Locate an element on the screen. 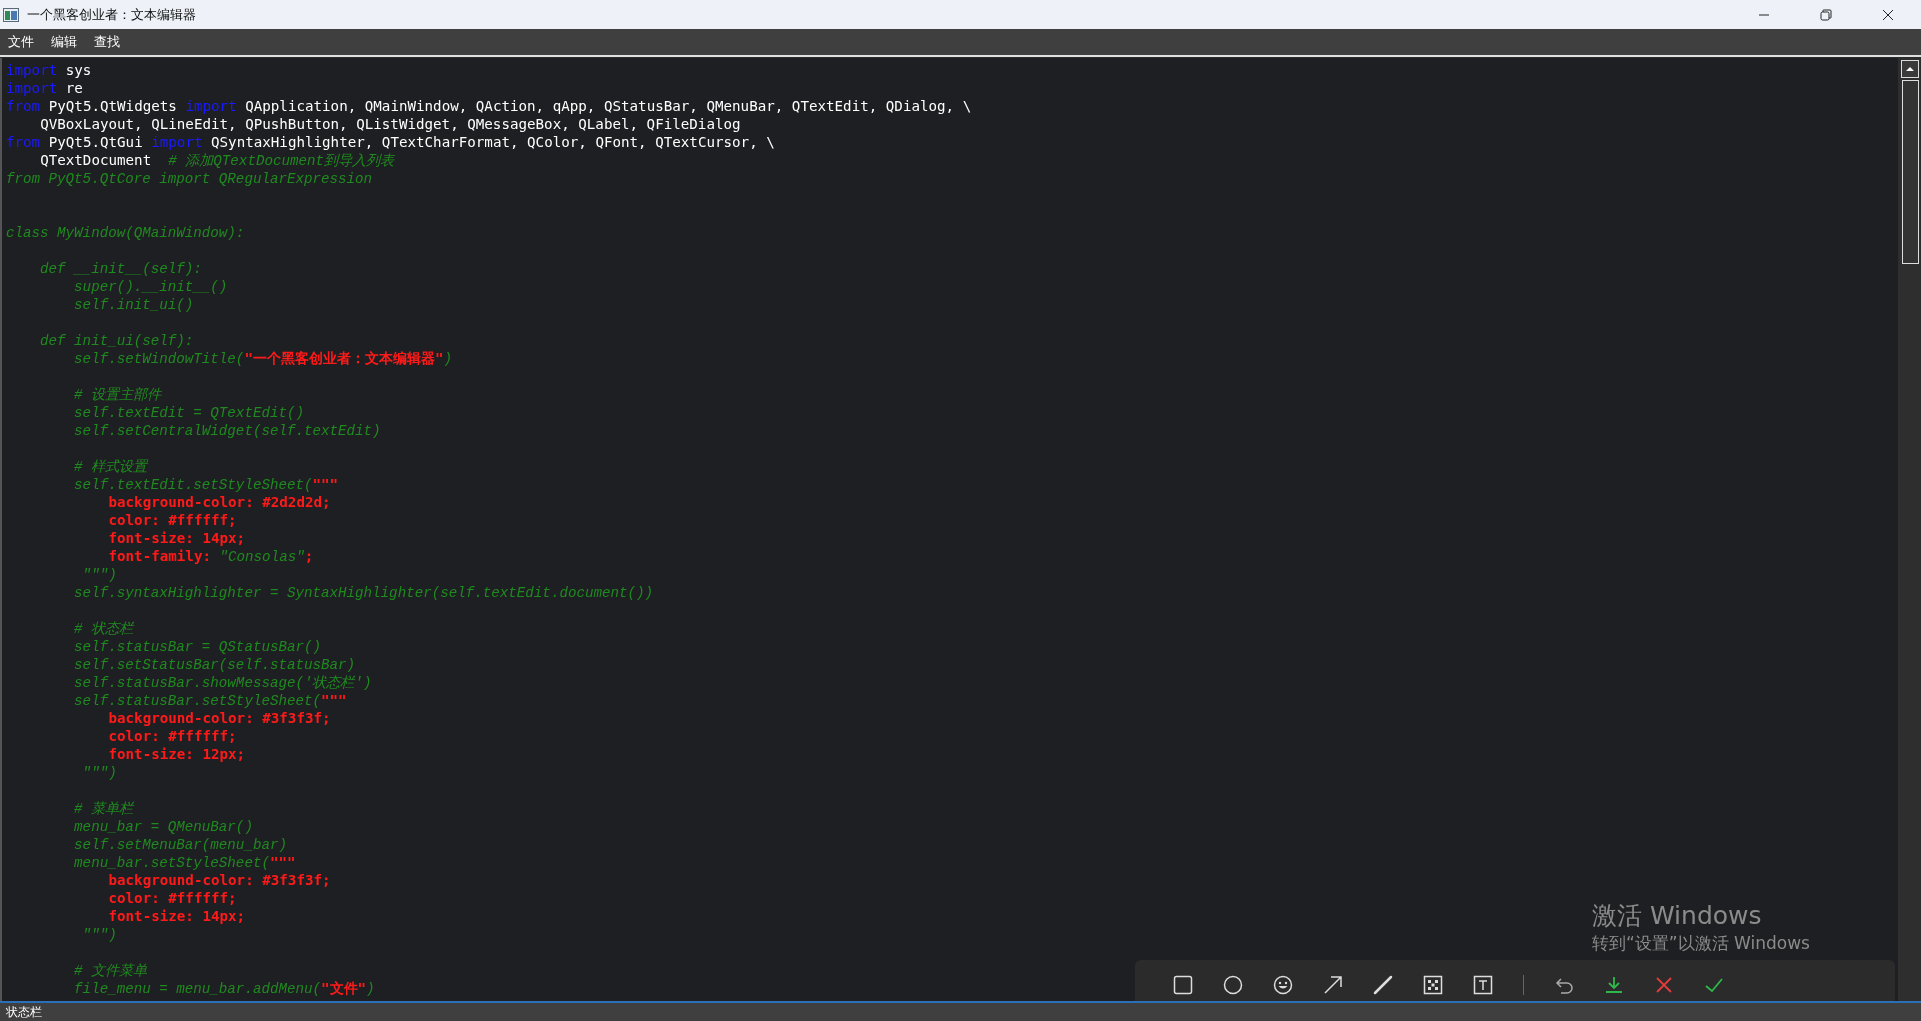  code-line: self.setCentralWidget(self.textEdit) is located at coordinates (227, 430).